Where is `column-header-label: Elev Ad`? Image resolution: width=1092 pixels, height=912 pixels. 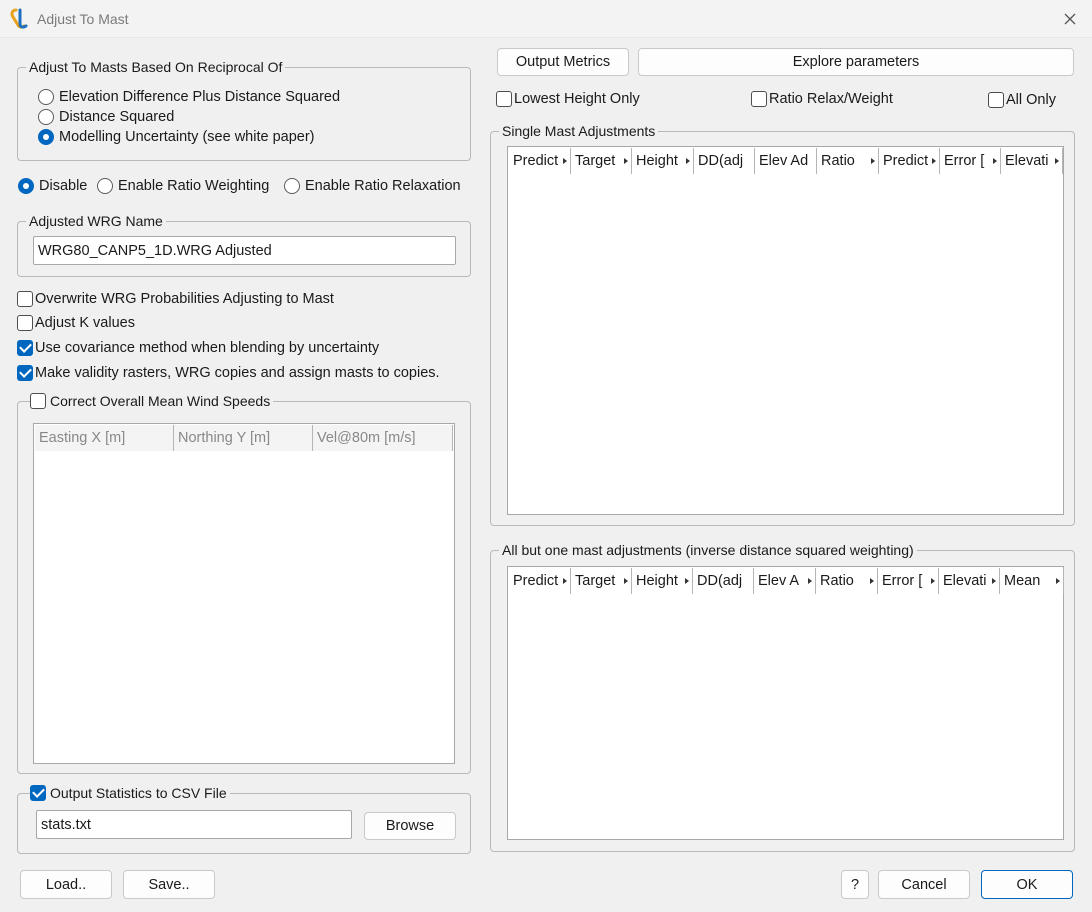
column-header-label: Elev Ad is located at coordinates (784, 161).